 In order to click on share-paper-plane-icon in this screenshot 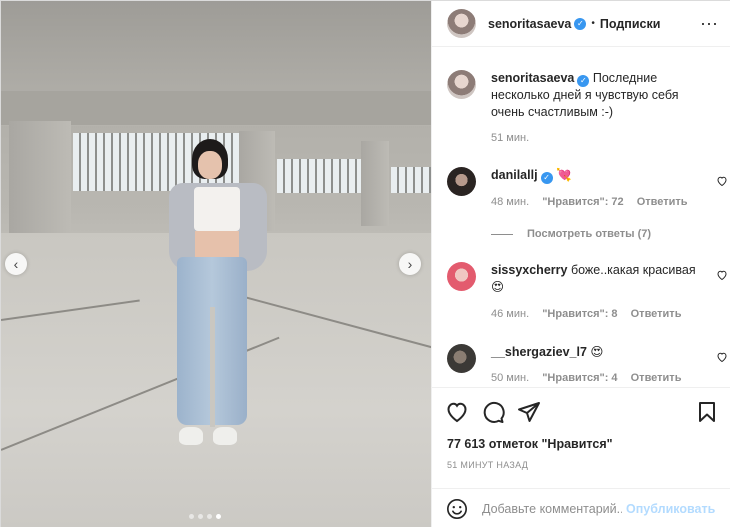, I will do `click(529, 412)`.